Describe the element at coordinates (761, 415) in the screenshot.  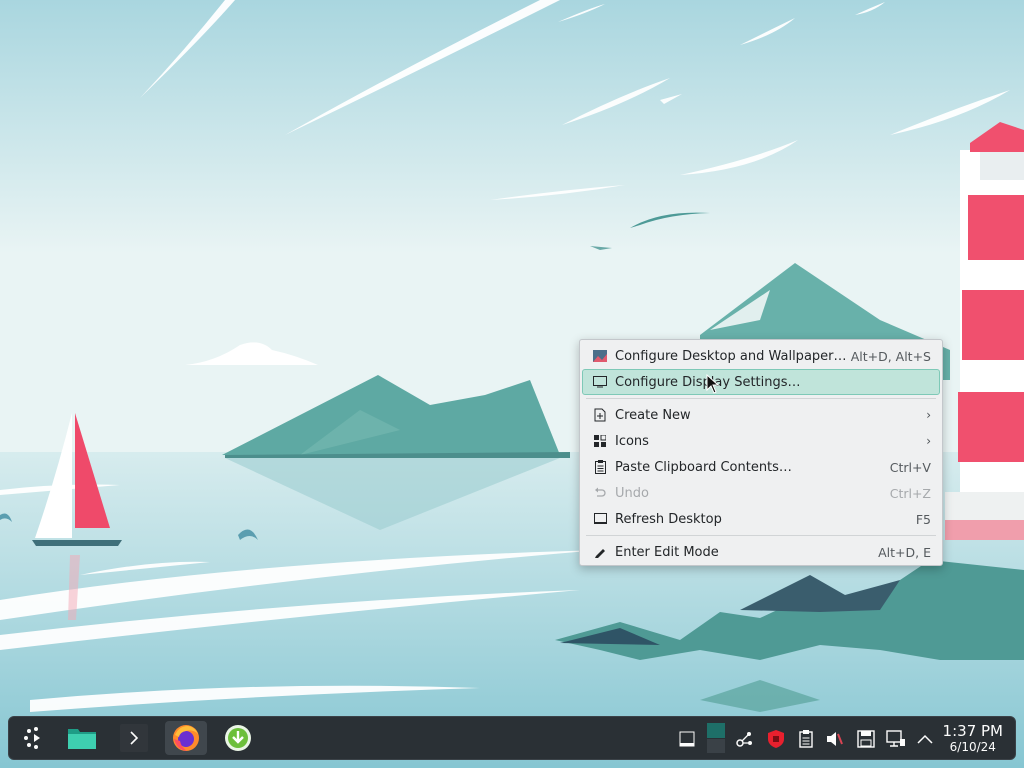
I see `menu-item-create-new: Create New ›` at that location.